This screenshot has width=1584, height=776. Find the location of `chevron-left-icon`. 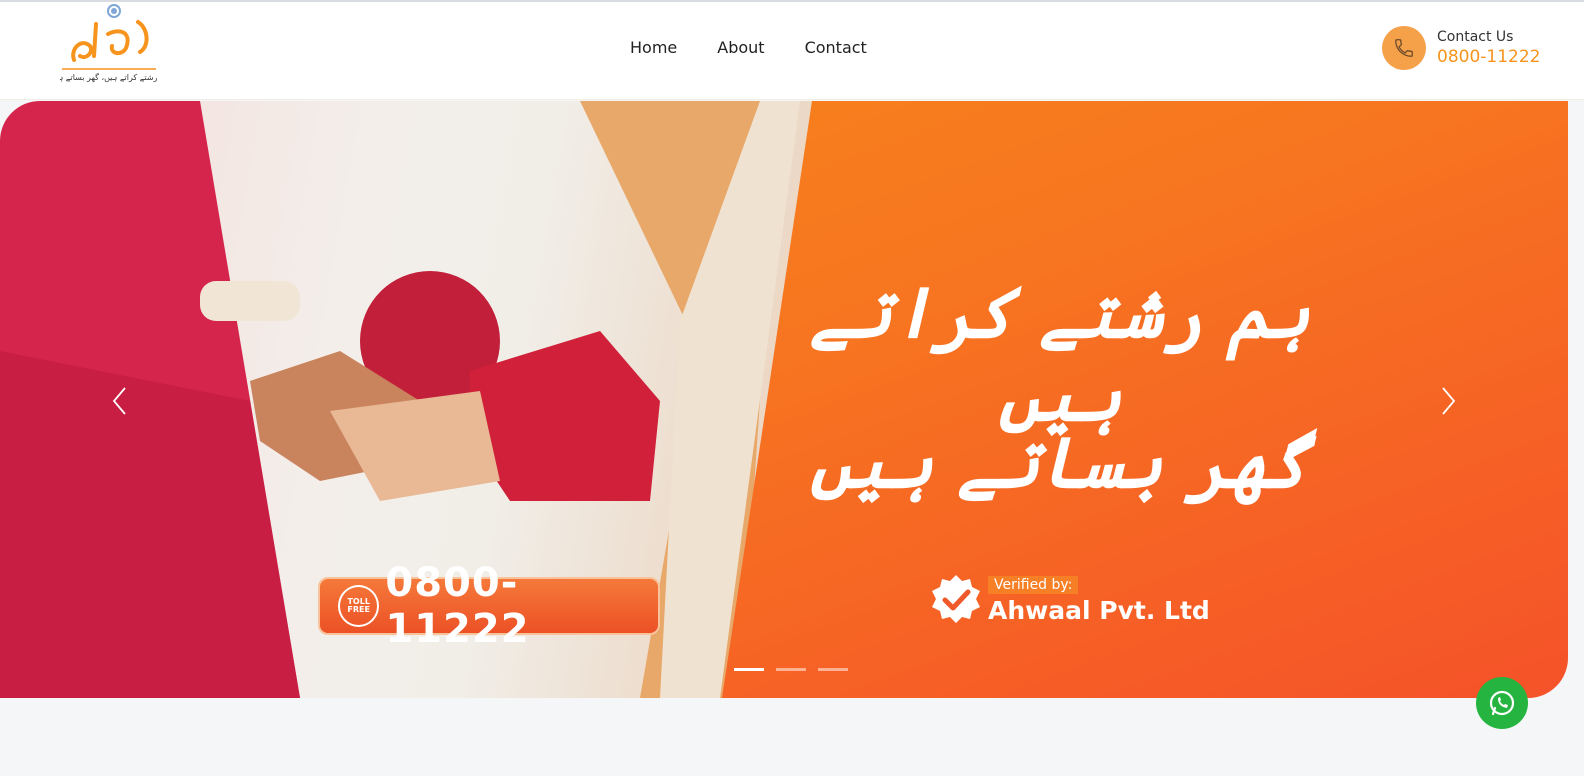

chevron-left-icon is located at coordinates (120, 401).